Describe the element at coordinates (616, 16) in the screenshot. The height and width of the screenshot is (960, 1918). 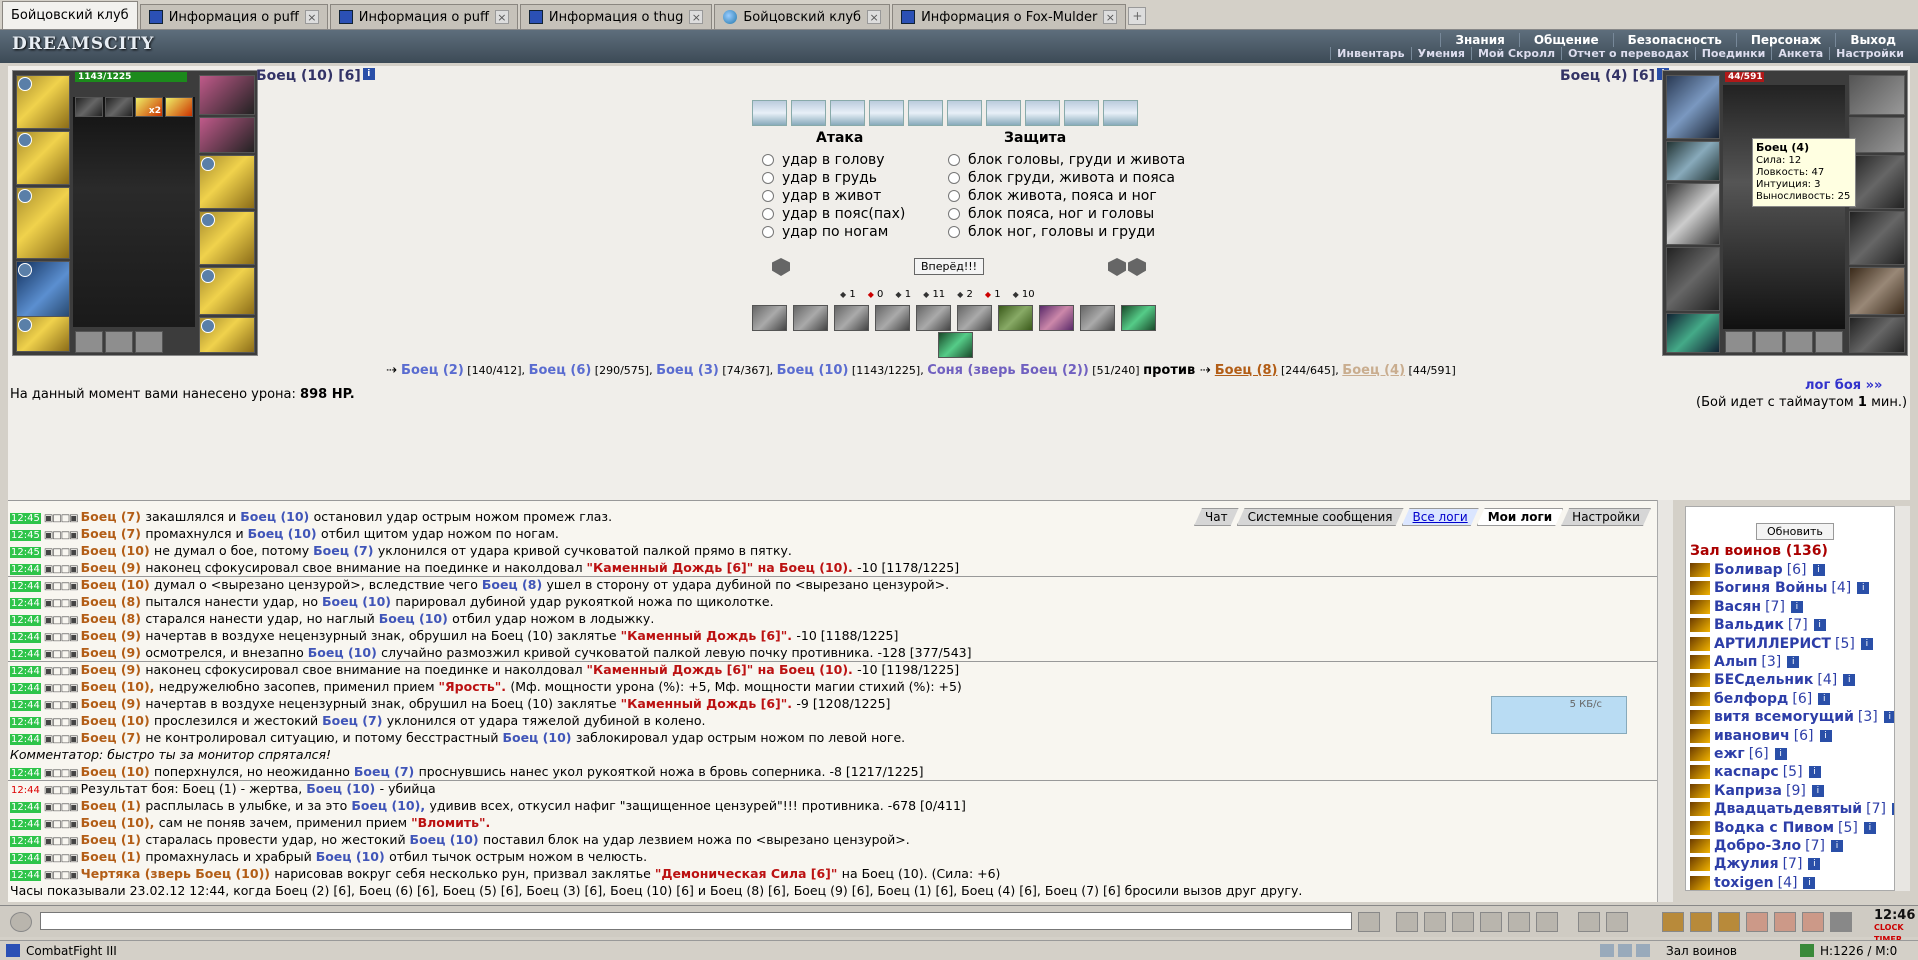
I see `browser-tab: Информация о thug ×` at that location.